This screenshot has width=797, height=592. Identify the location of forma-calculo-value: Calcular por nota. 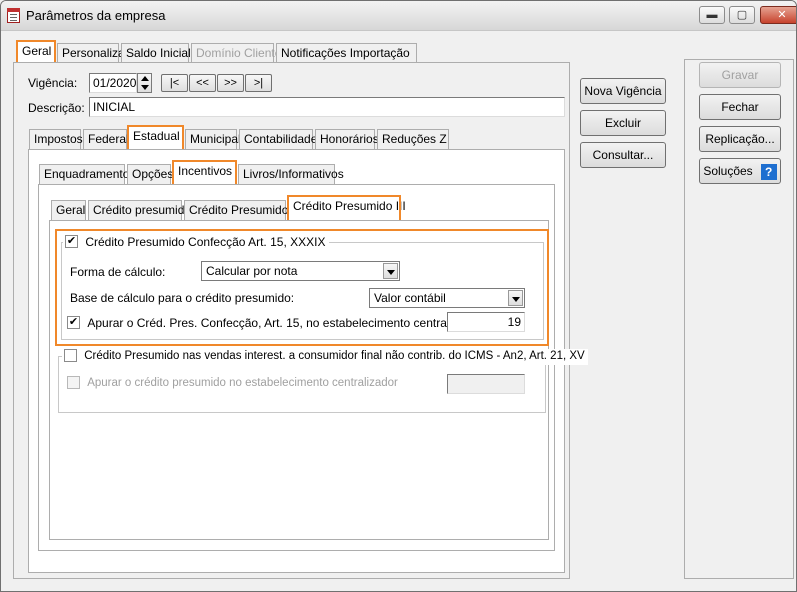
(252, 271).